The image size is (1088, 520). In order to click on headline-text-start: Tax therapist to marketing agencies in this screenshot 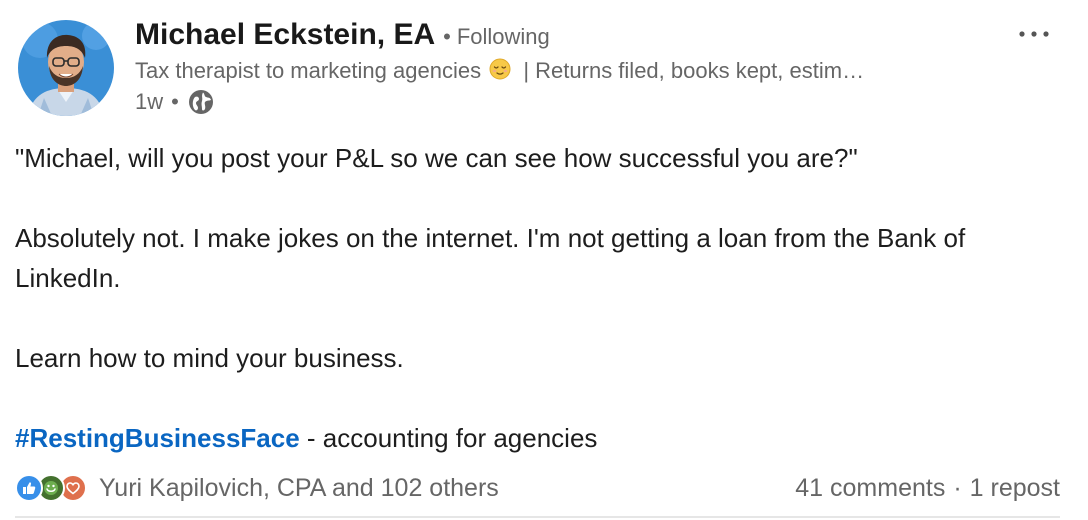, I will do `click(308, 70)`.